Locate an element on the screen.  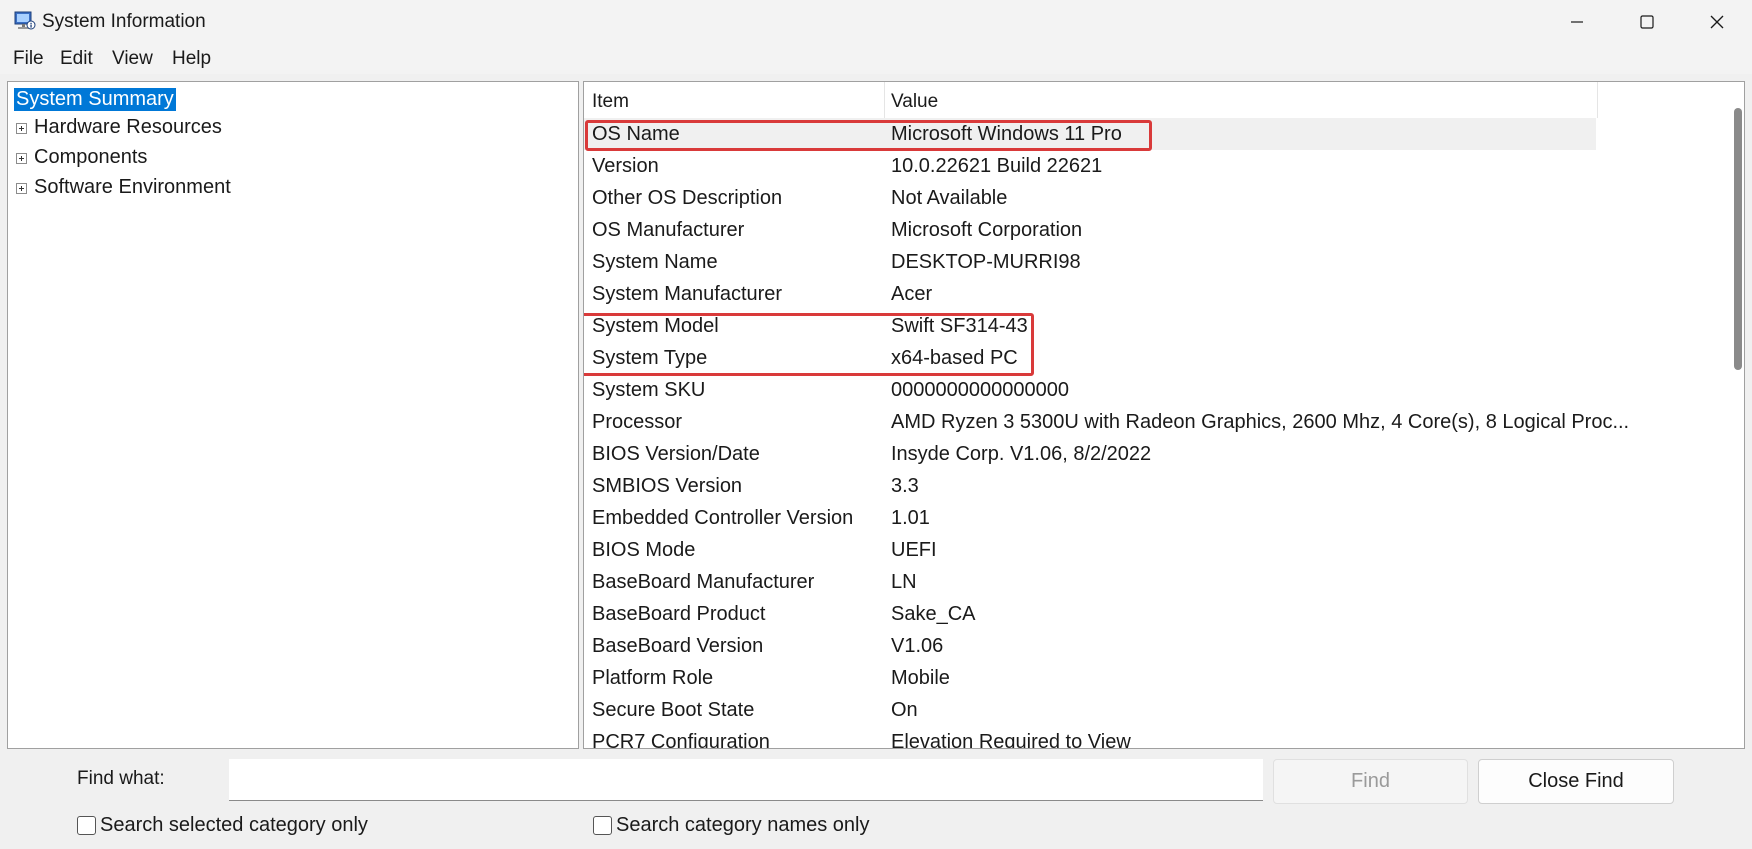
cell-value: 10.0.22621 Build 22621 is located at coordinates (997, 166).